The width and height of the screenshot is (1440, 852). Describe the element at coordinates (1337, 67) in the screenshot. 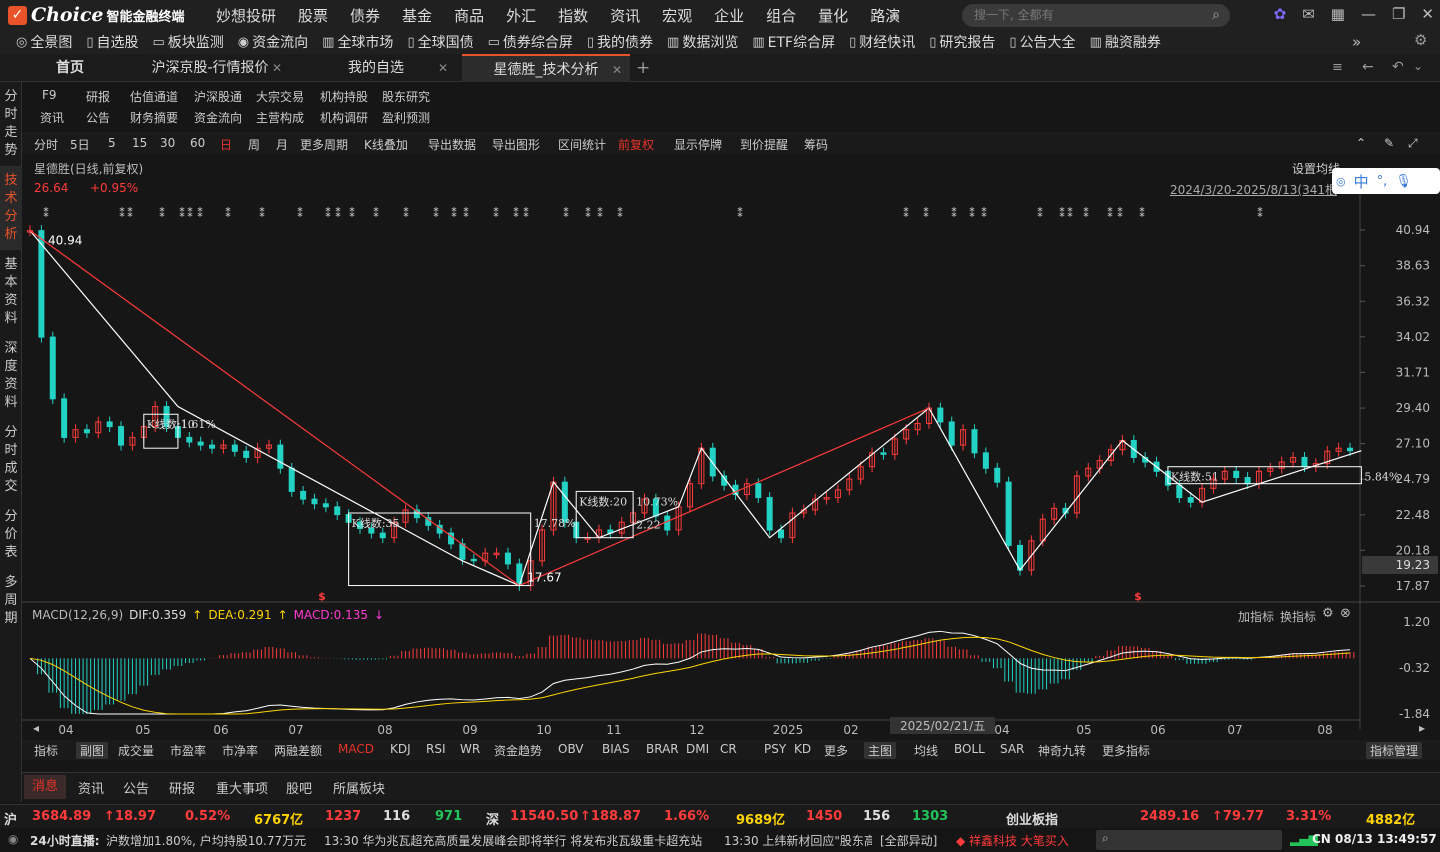

I see `layout-icon: ≡` at that location.